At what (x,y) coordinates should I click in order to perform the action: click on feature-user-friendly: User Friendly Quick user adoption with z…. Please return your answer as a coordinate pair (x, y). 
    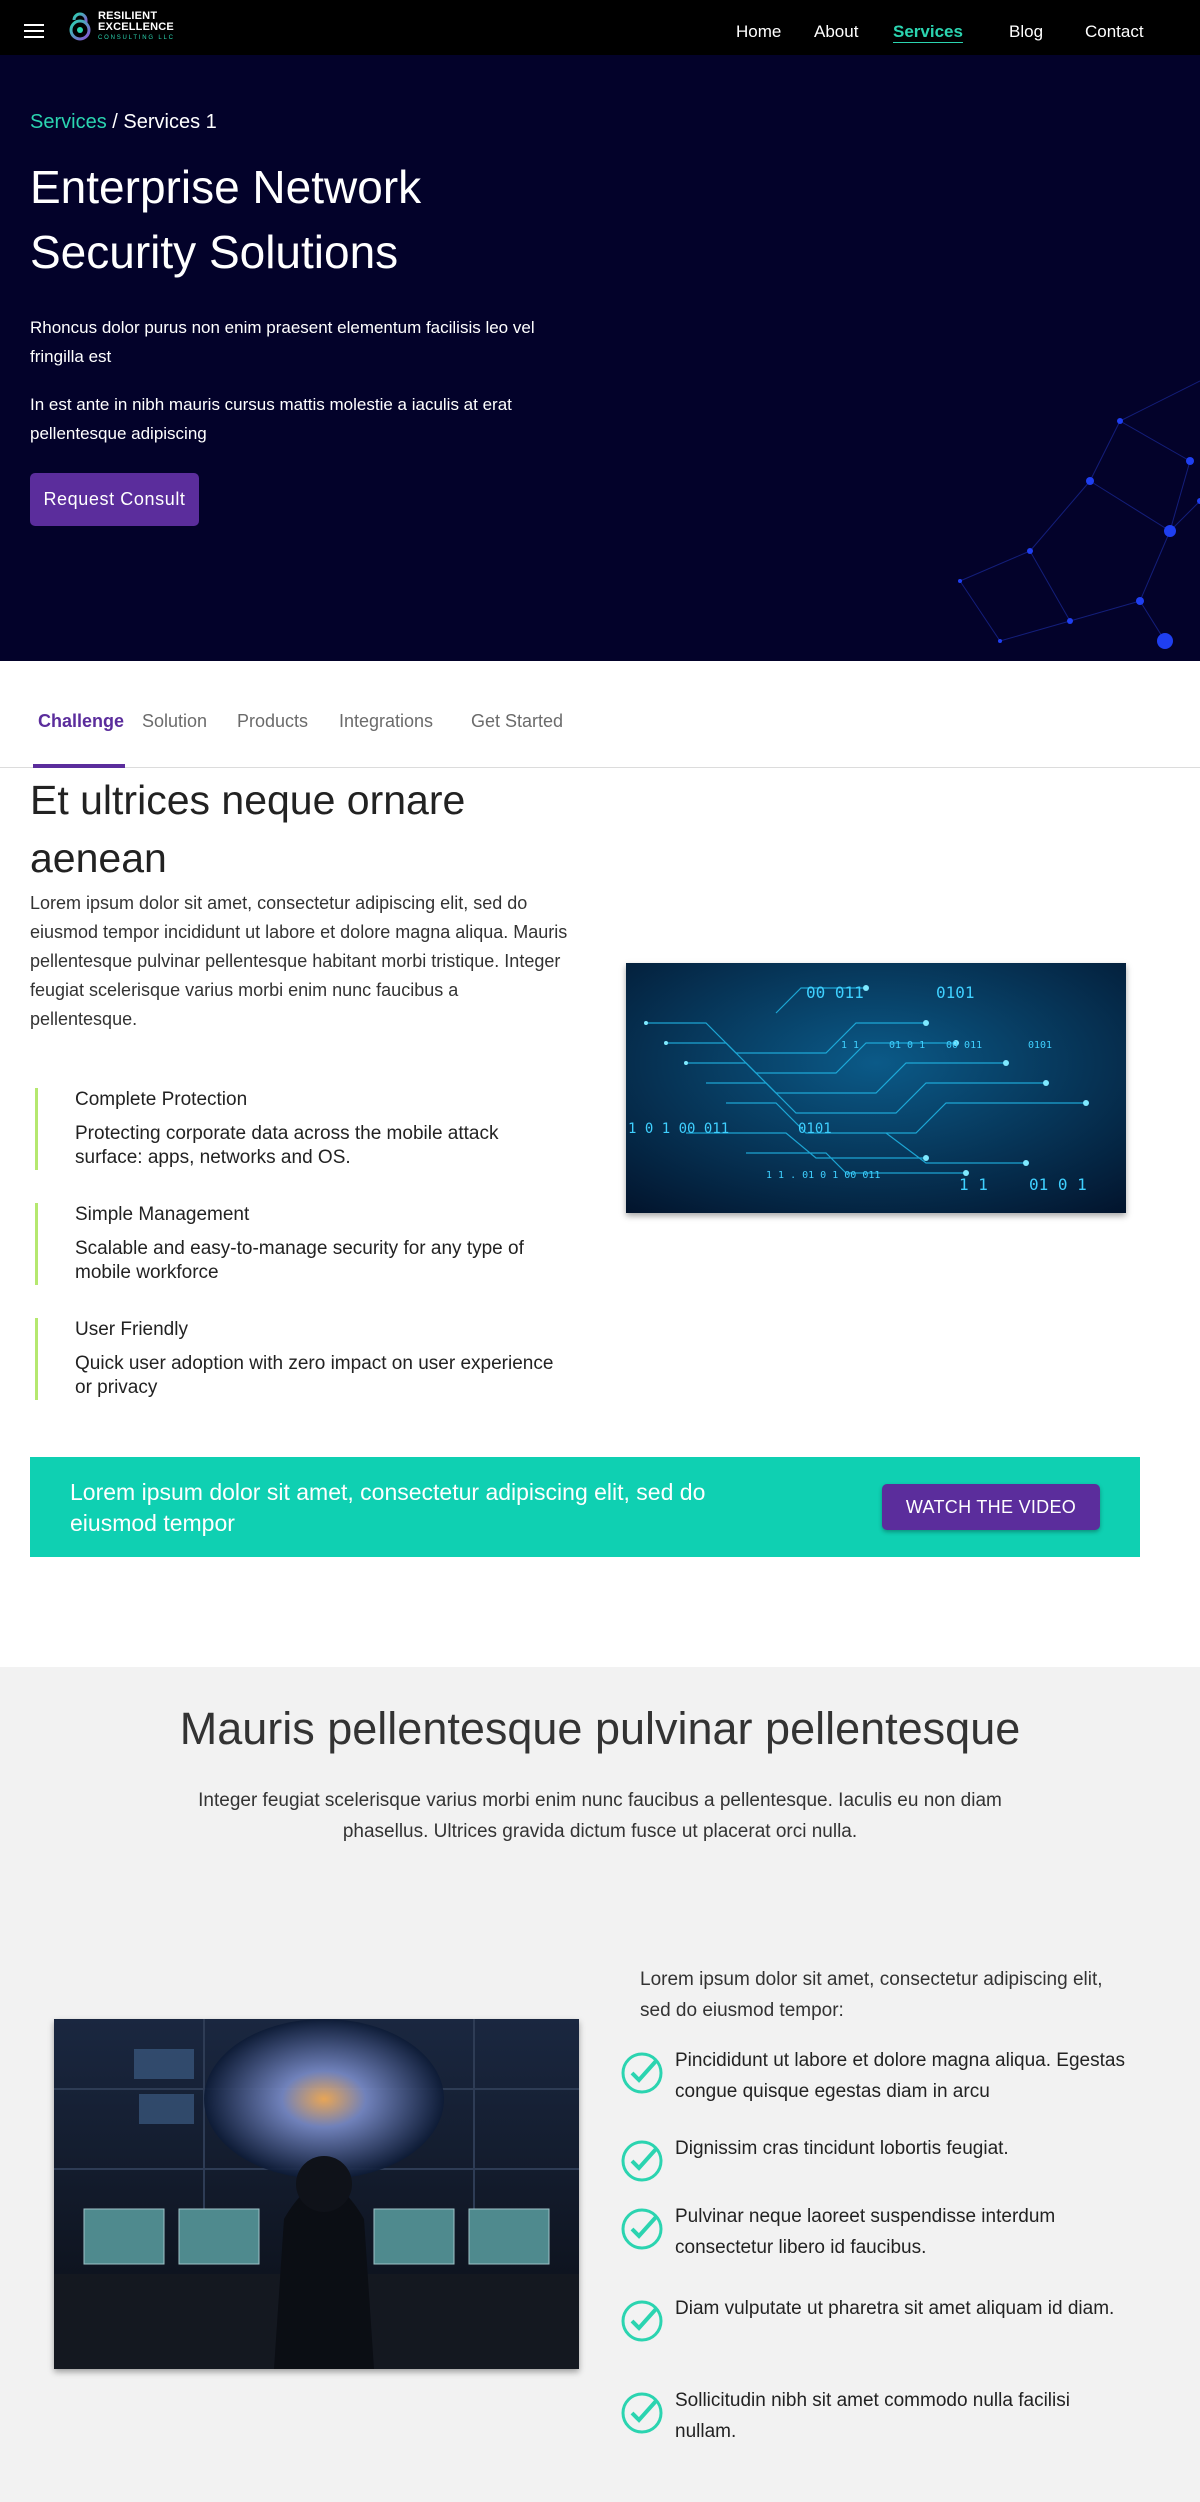
    Looking at the image, I should click on (295, 1359).